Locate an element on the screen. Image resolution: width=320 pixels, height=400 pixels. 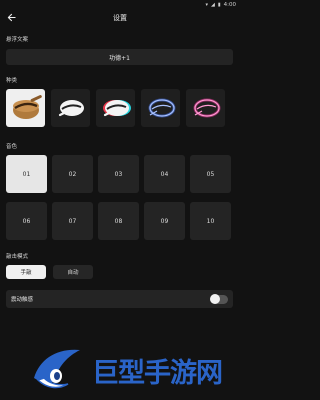
app-bar: 设置 is located at coordinates (120, 17).